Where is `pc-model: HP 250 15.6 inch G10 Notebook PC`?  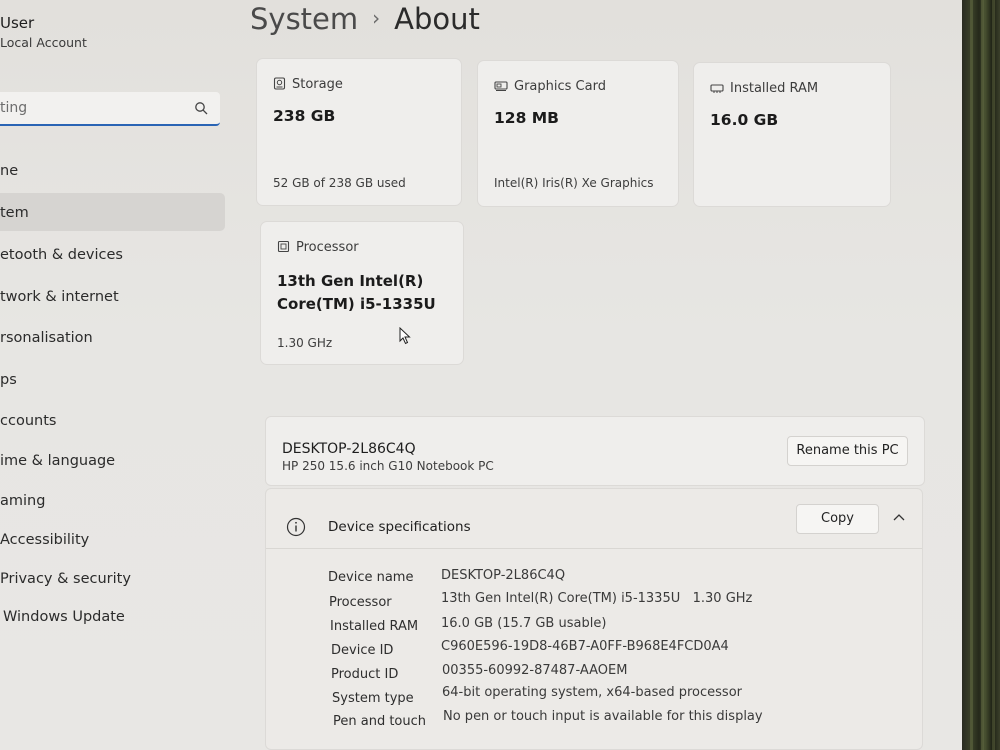 pc-model: HP 250 15.6 inch G10 Notebook PC is located at coordinates (388, 466).